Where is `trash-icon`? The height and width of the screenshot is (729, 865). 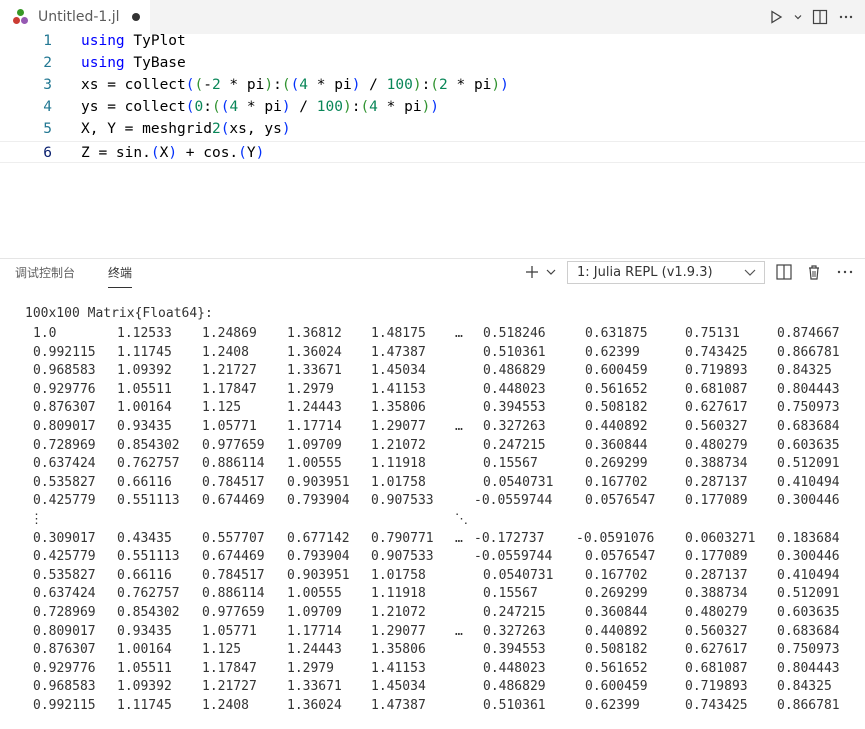
trash-icon is located at coordinates (814, 274).